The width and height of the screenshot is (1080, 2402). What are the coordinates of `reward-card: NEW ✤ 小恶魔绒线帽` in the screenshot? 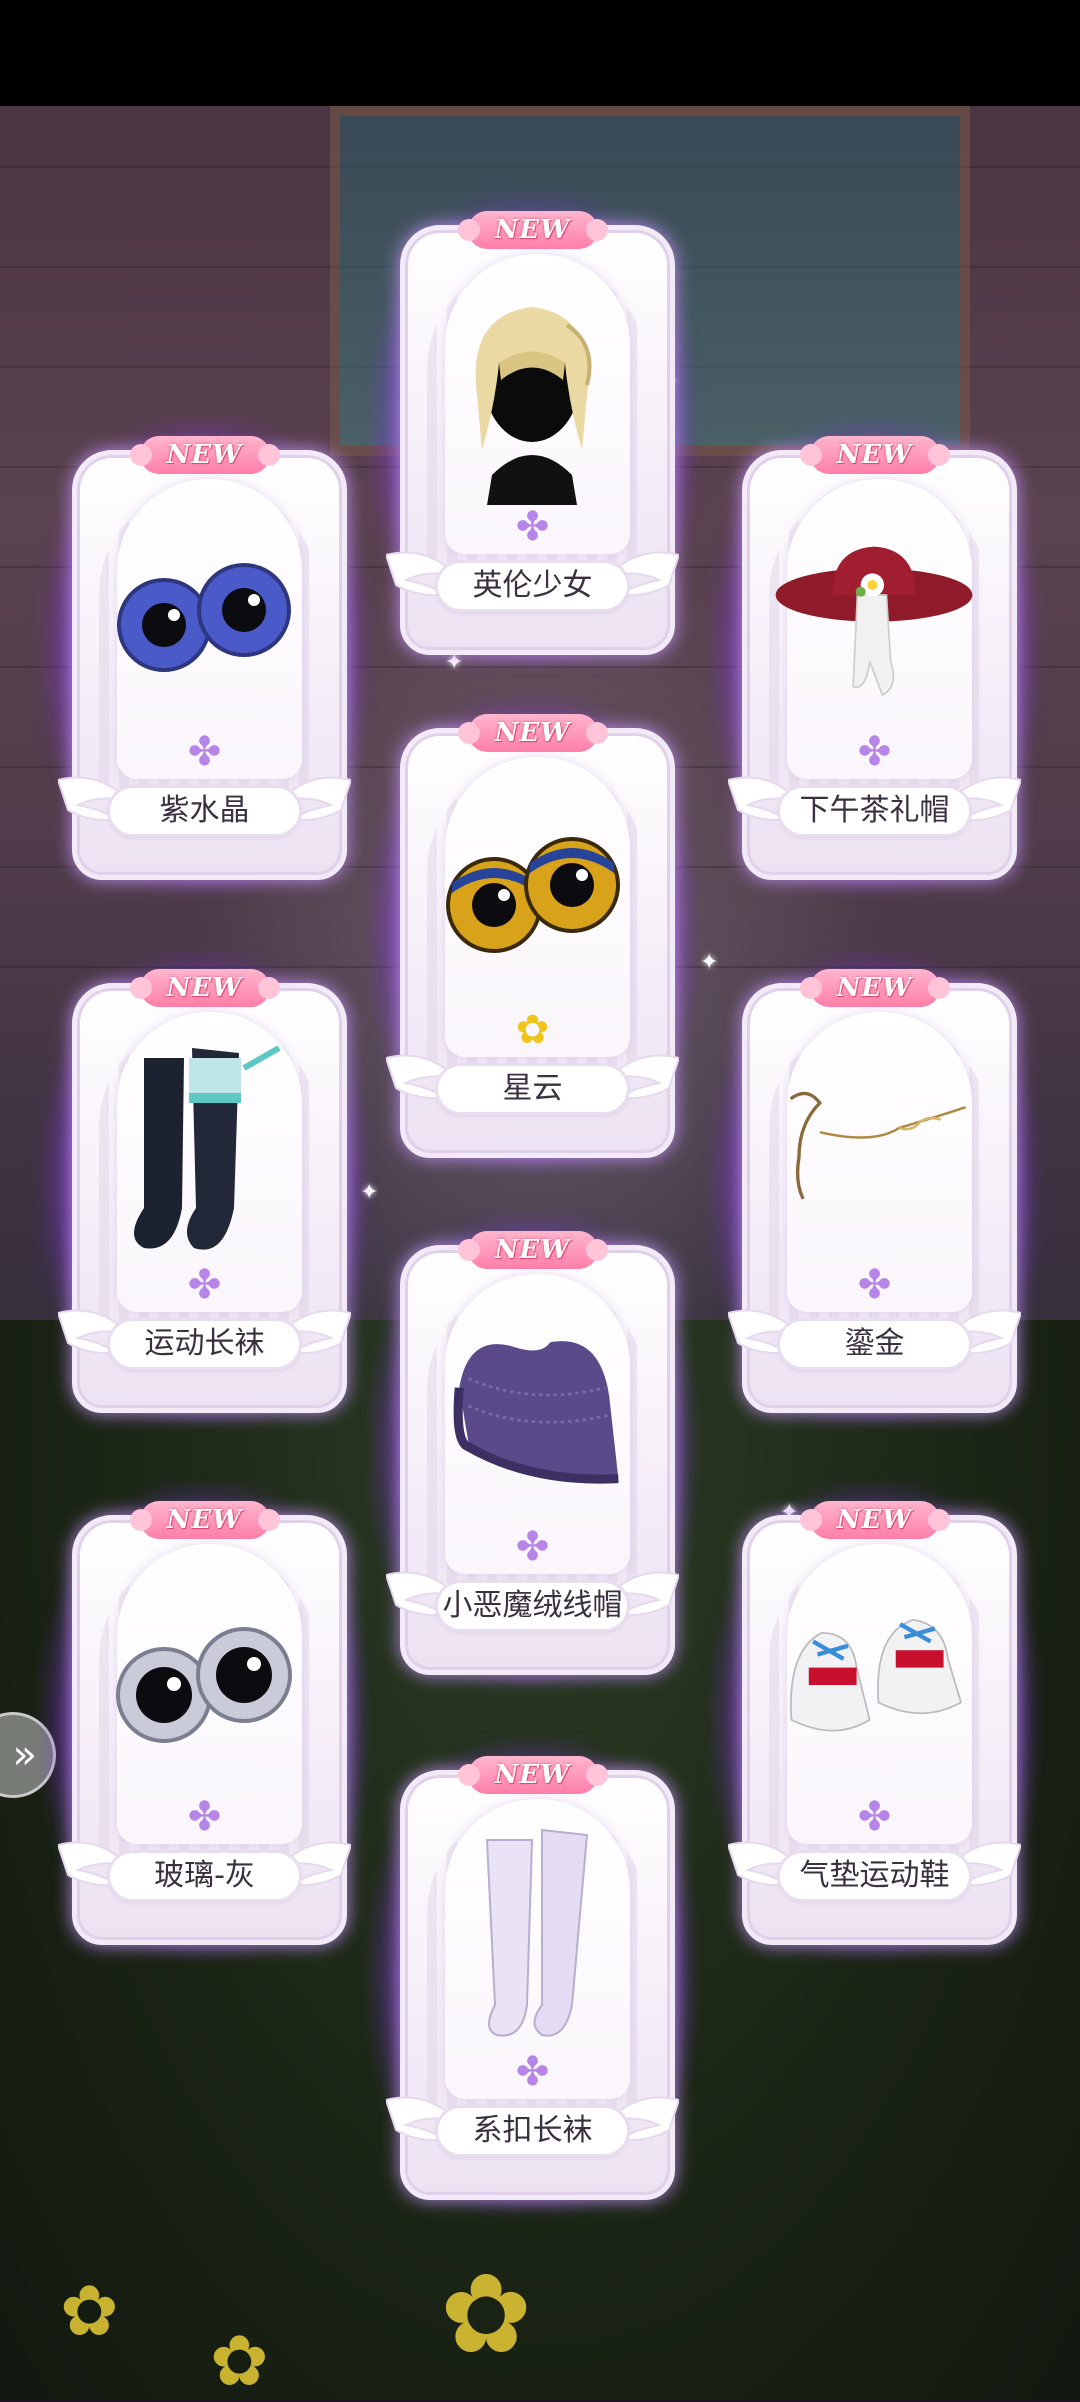 It's located at (532, 1450).